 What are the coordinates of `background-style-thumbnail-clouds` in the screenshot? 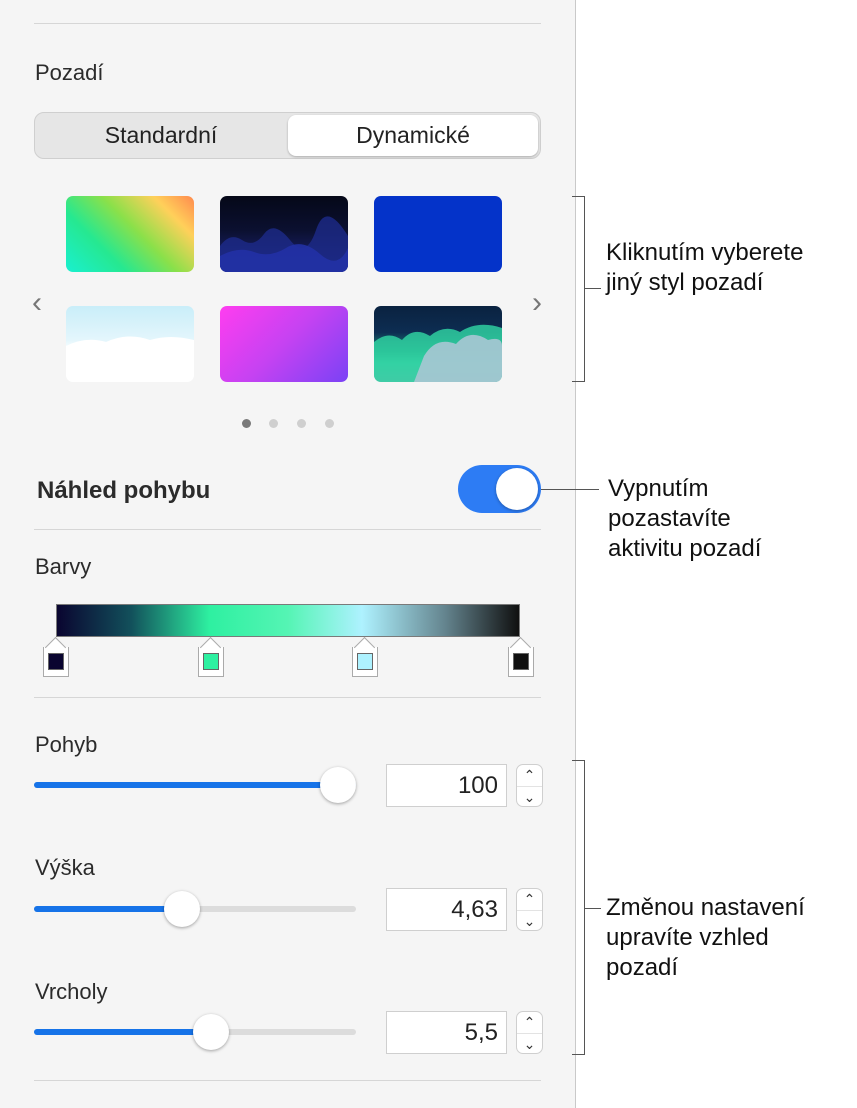 It's located at (130, 344).